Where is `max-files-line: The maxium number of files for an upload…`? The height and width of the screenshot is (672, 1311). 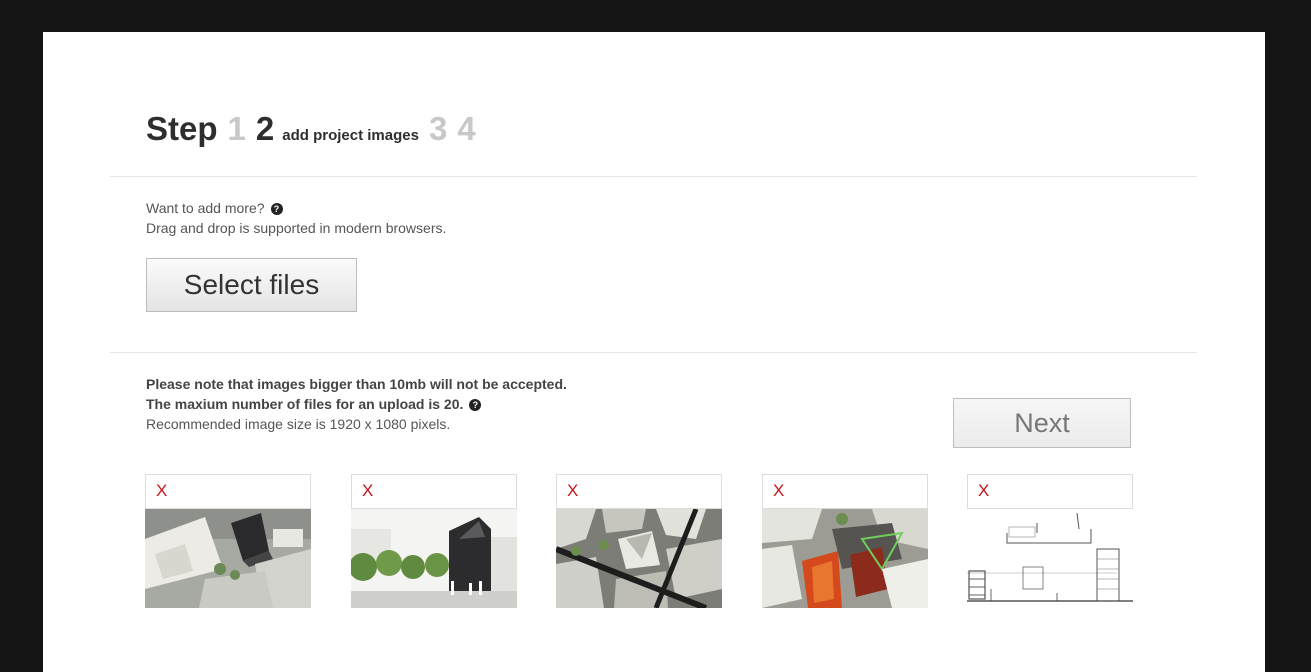 max-files-line: The maxium number of files for an upload… is located at coordinates (314, 404).